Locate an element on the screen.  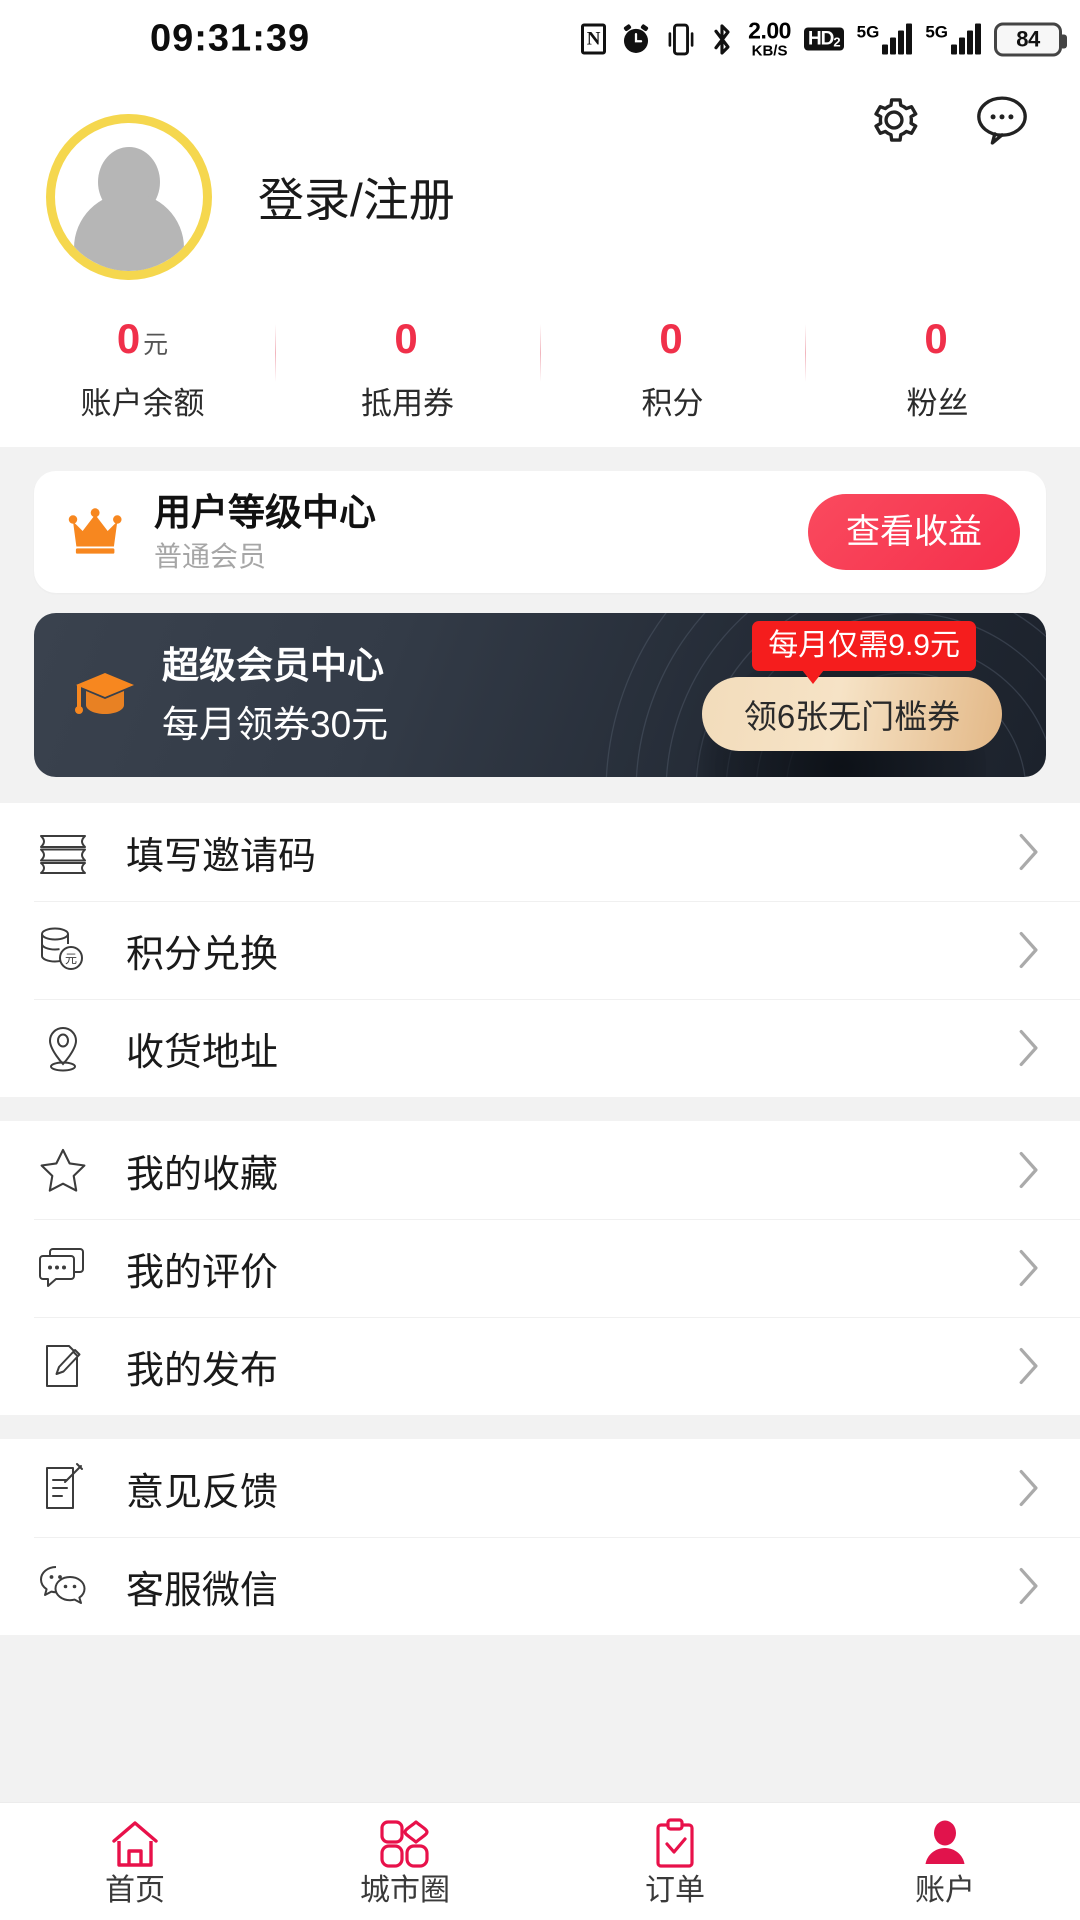
stat-coupon: 0 抵用券 is located at coordinates (407, 370).